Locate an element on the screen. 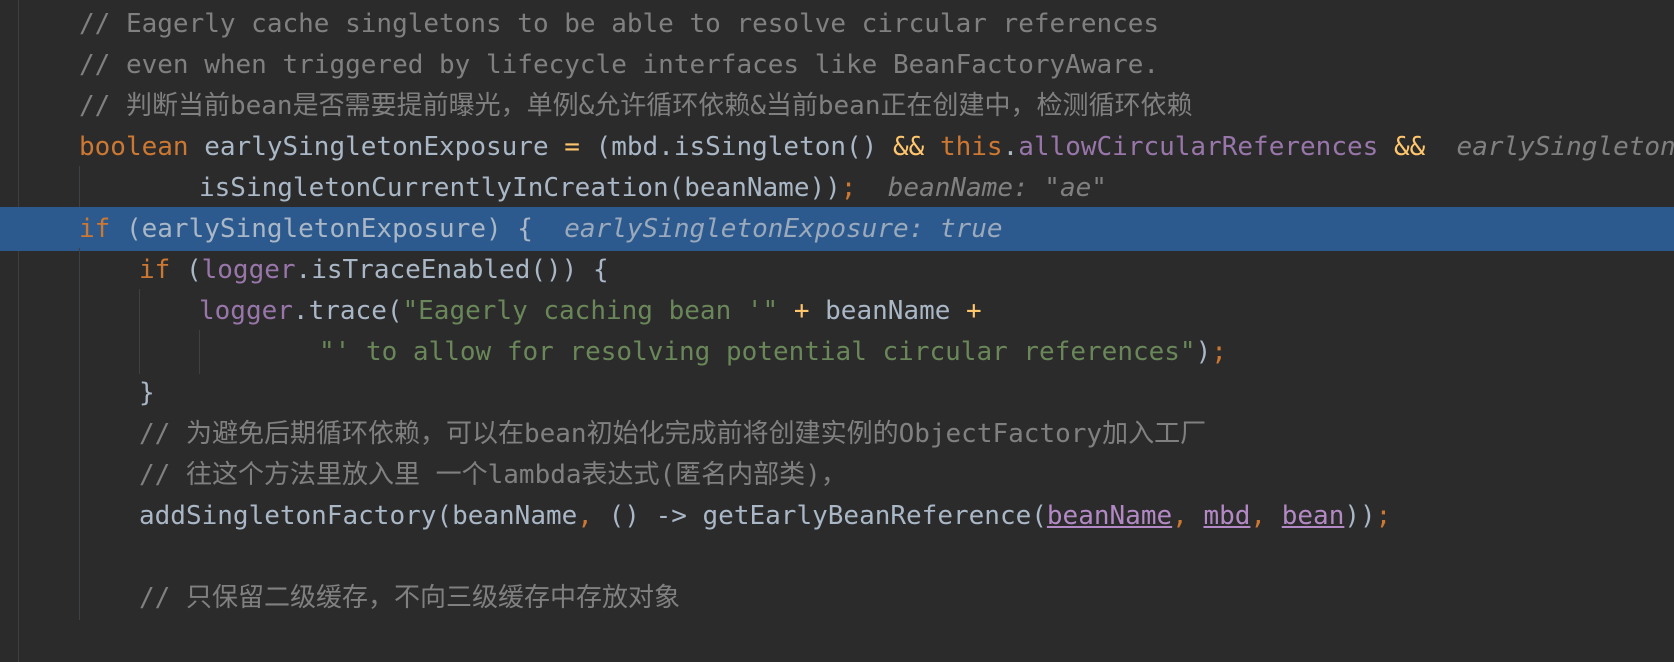 This screenshot has width=1674, height=662. operator-assign: = is located at coordinates (572, 147).